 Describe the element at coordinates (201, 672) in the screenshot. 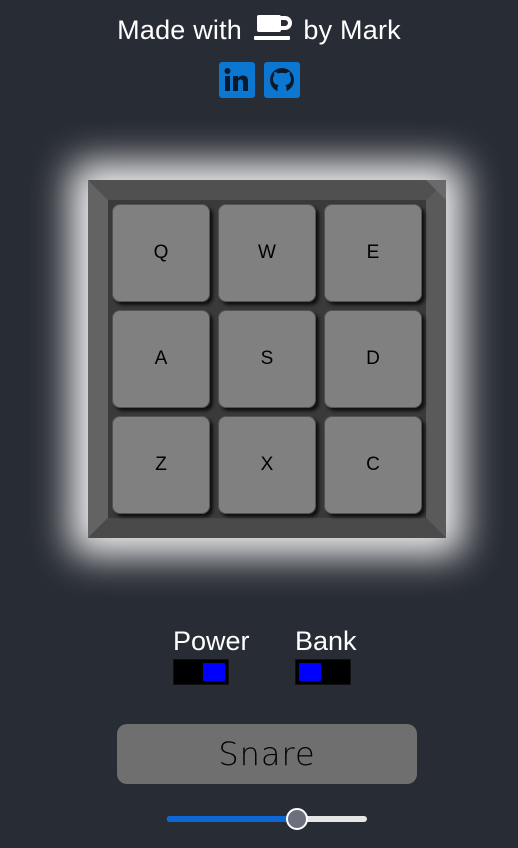

I see `power-toggle` at that location.